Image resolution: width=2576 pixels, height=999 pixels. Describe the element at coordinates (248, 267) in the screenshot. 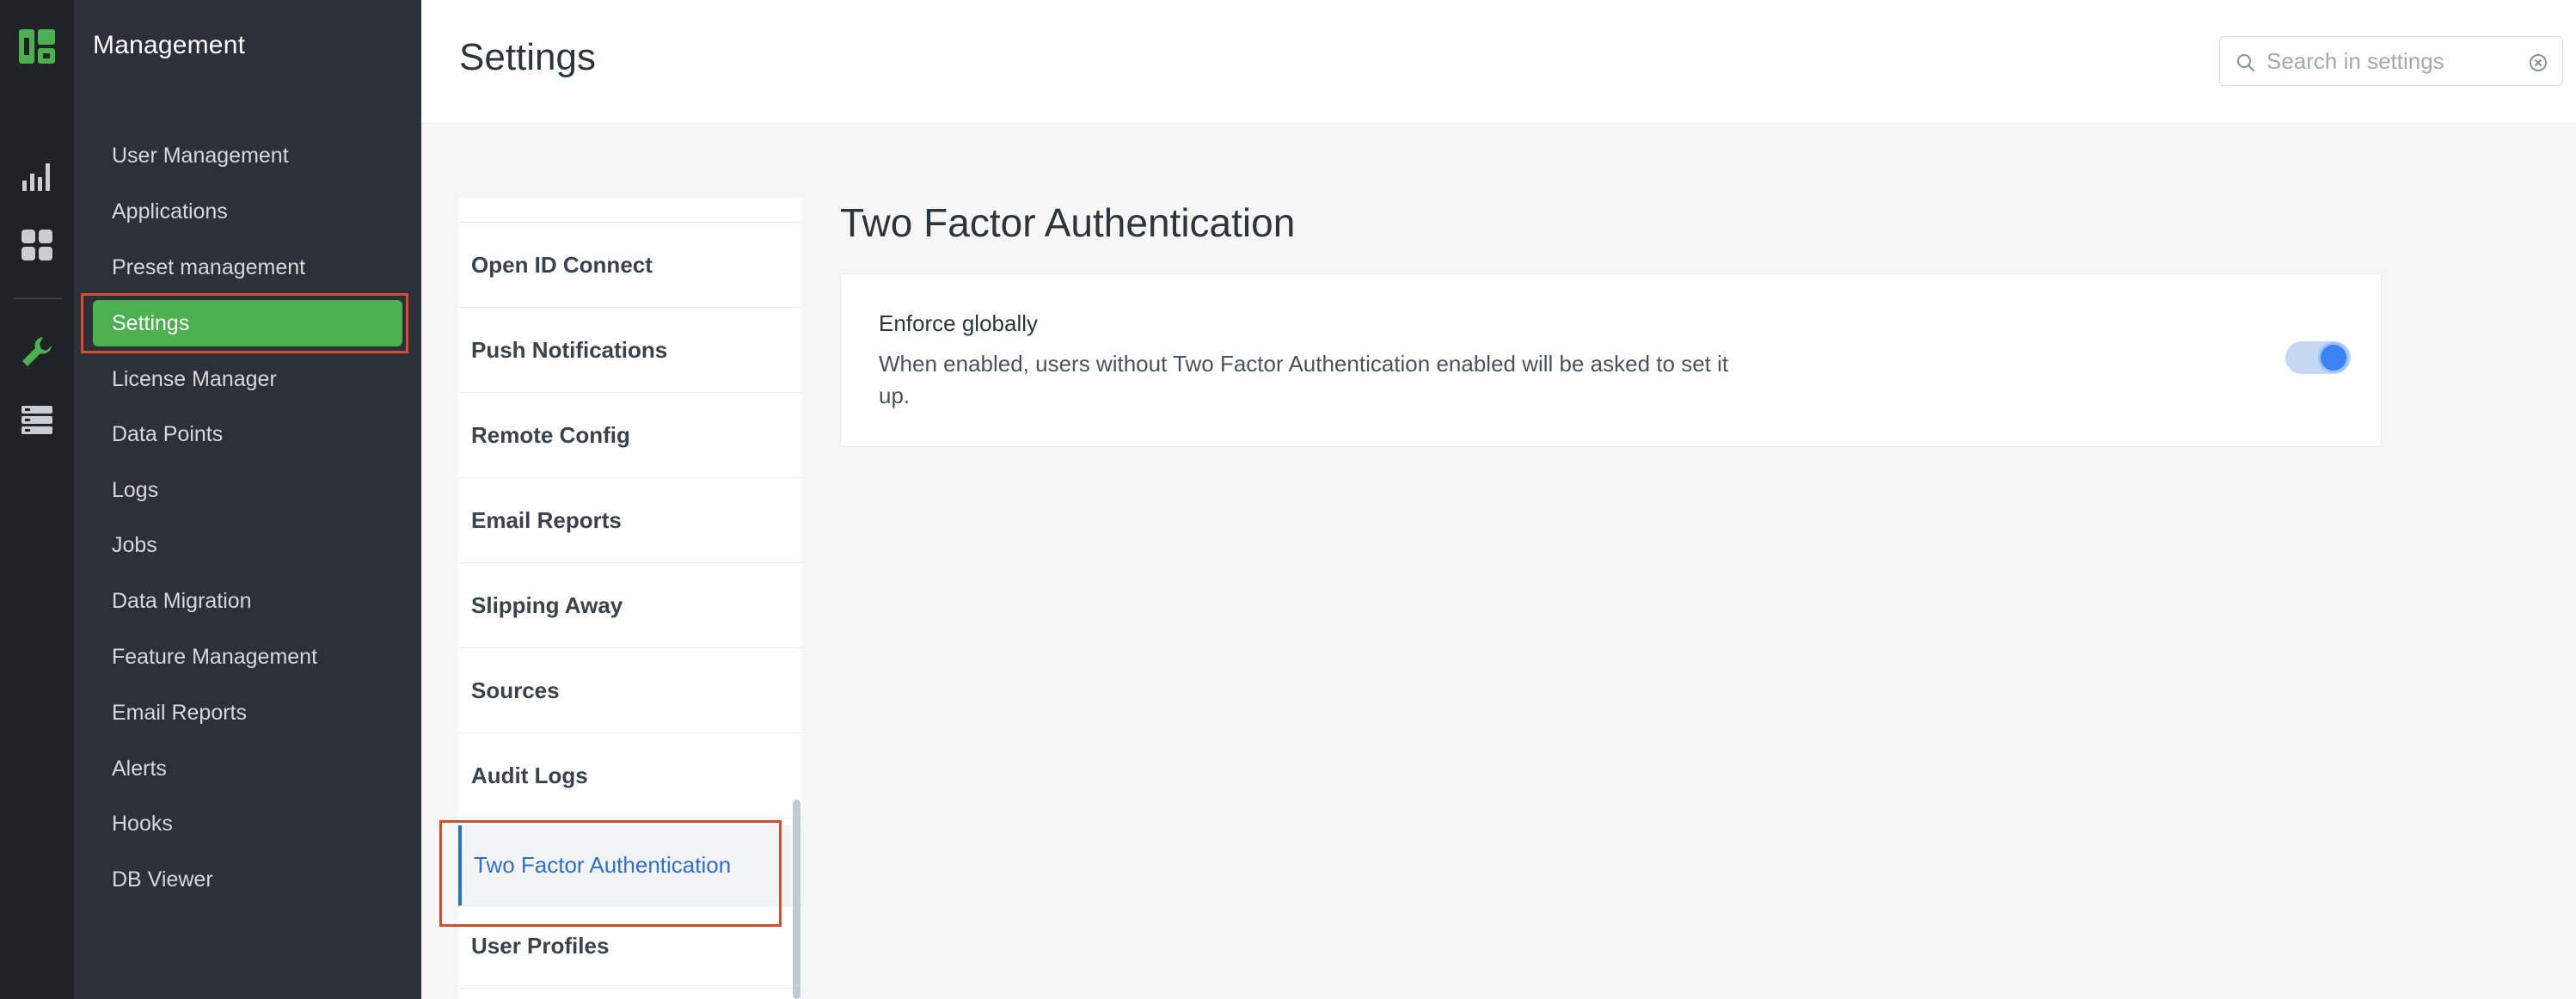

I see `sidebar-item-preset-management: Preset management` at that location.